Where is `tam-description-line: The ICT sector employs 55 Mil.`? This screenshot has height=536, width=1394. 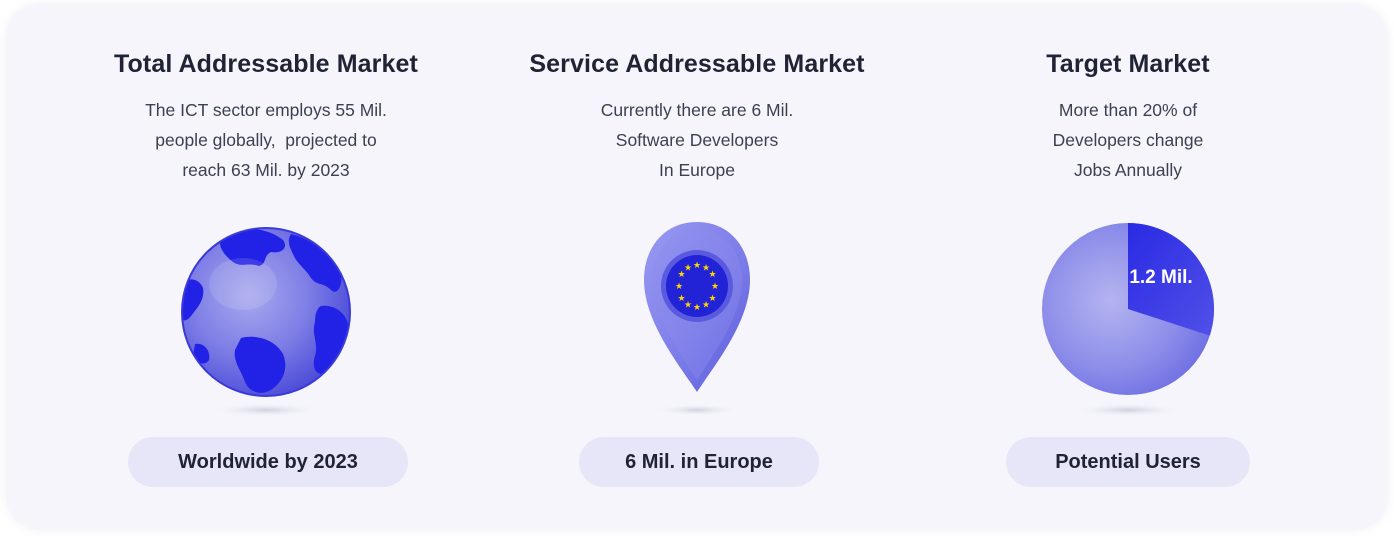 tam-description-line: The ICT sector employs 55 Mil. is located at coordinates (266, 110).